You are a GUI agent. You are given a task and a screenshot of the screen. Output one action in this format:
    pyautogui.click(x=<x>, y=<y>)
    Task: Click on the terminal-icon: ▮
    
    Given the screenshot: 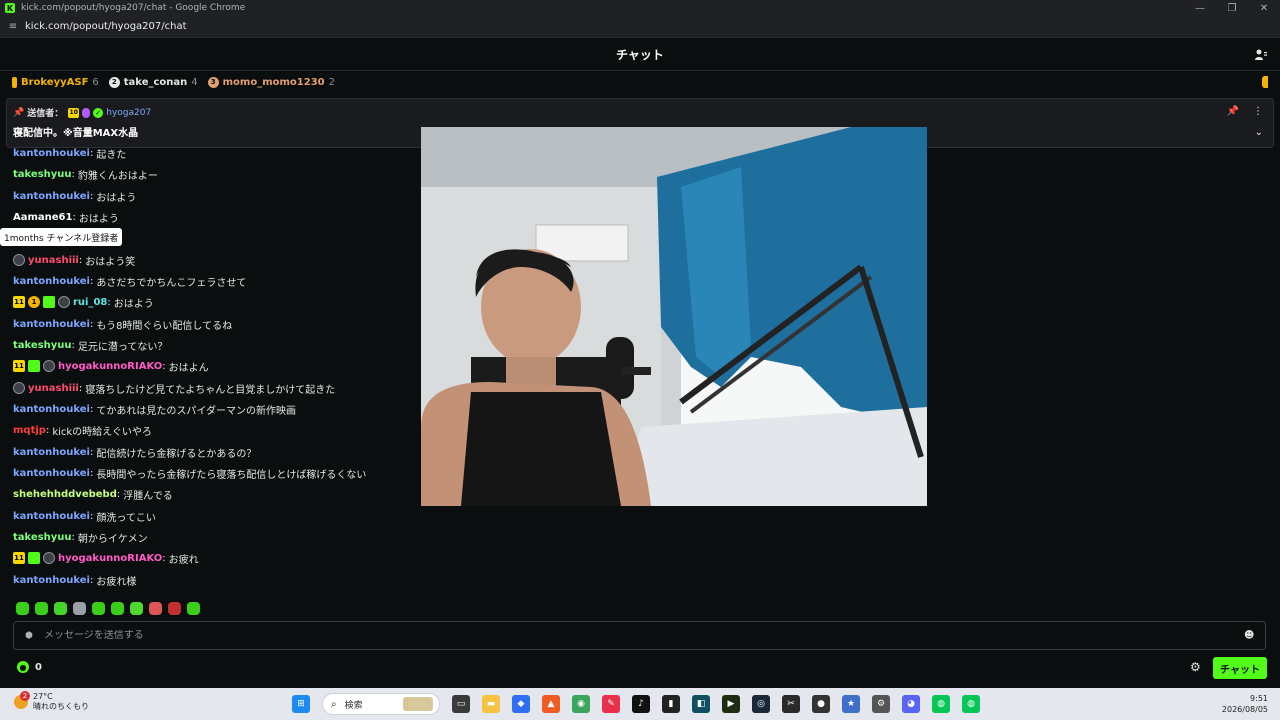 What is the action you would take?
    pyautogui.click(x=671, y=704)
    